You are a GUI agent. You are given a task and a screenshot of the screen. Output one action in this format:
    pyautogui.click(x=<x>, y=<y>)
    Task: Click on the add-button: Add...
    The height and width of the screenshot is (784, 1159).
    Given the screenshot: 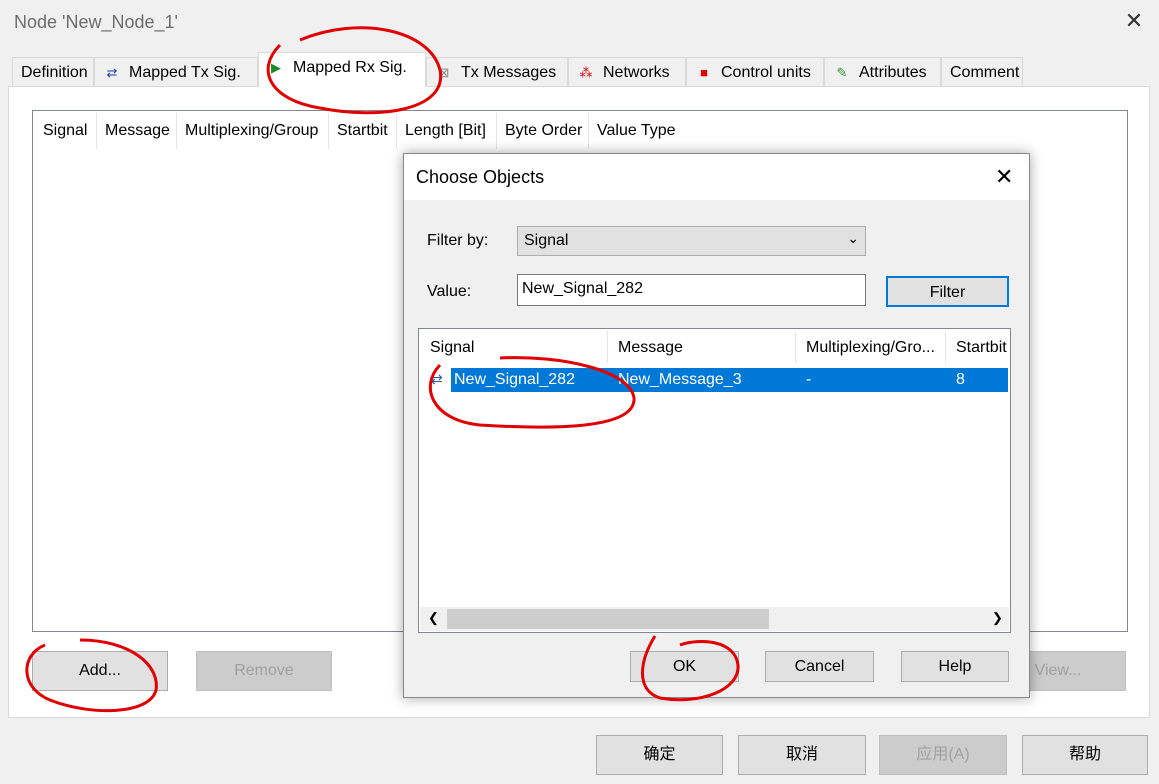 What is the action you would take?
    pyautogui.click(x=100, y=671)
    